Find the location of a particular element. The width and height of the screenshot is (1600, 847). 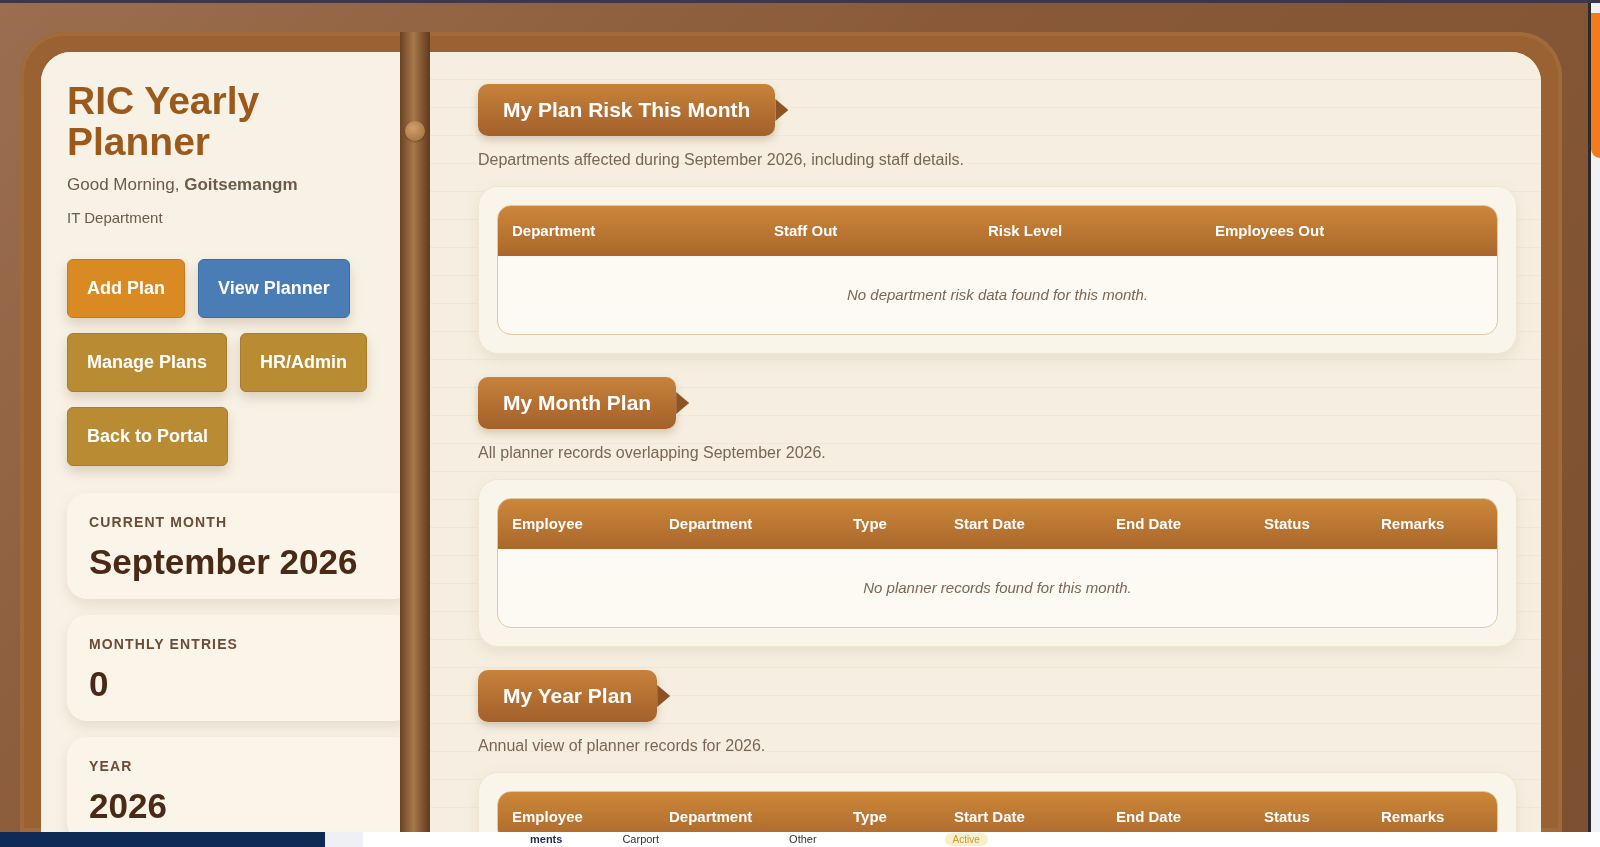

section-subtitle: Annual view of planner records for 2026. is located at coordinates (622, 745).